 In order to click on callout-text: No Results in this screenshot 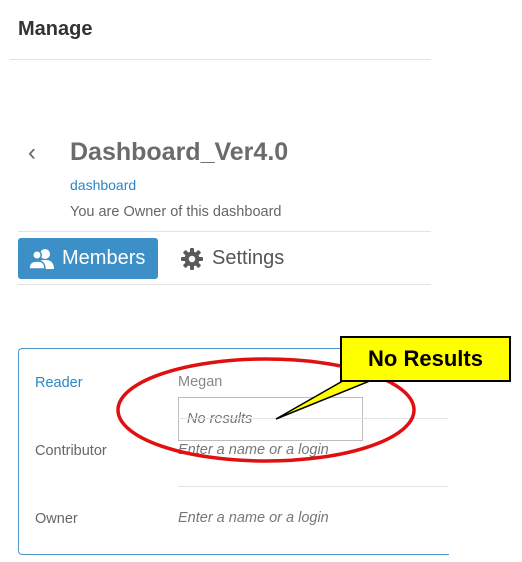, I will do `click(425, 358)`.